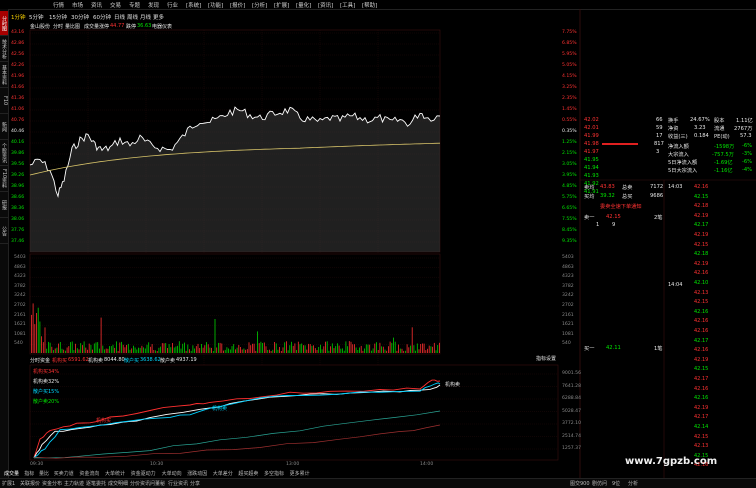  I want to click on status-right-1: 图交900, so click(580, 483).